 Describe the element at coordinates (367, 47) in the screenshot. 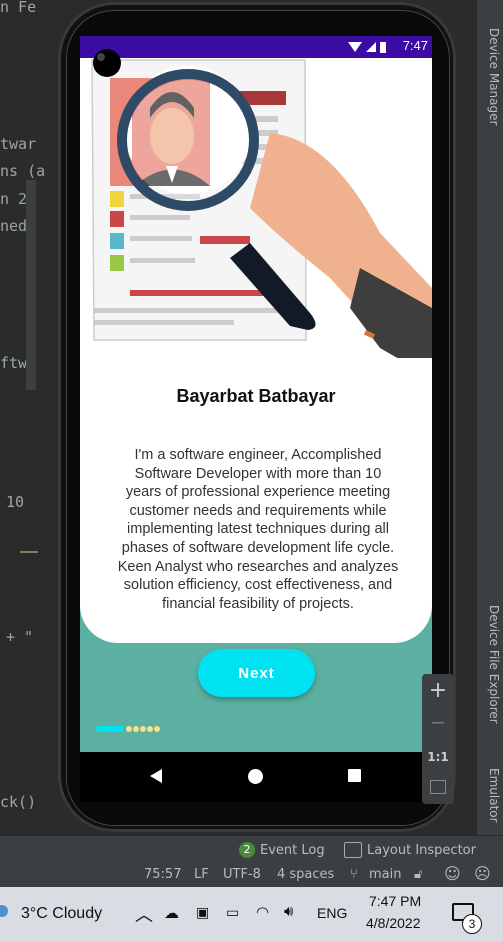

I see `signal-icons` at that location.